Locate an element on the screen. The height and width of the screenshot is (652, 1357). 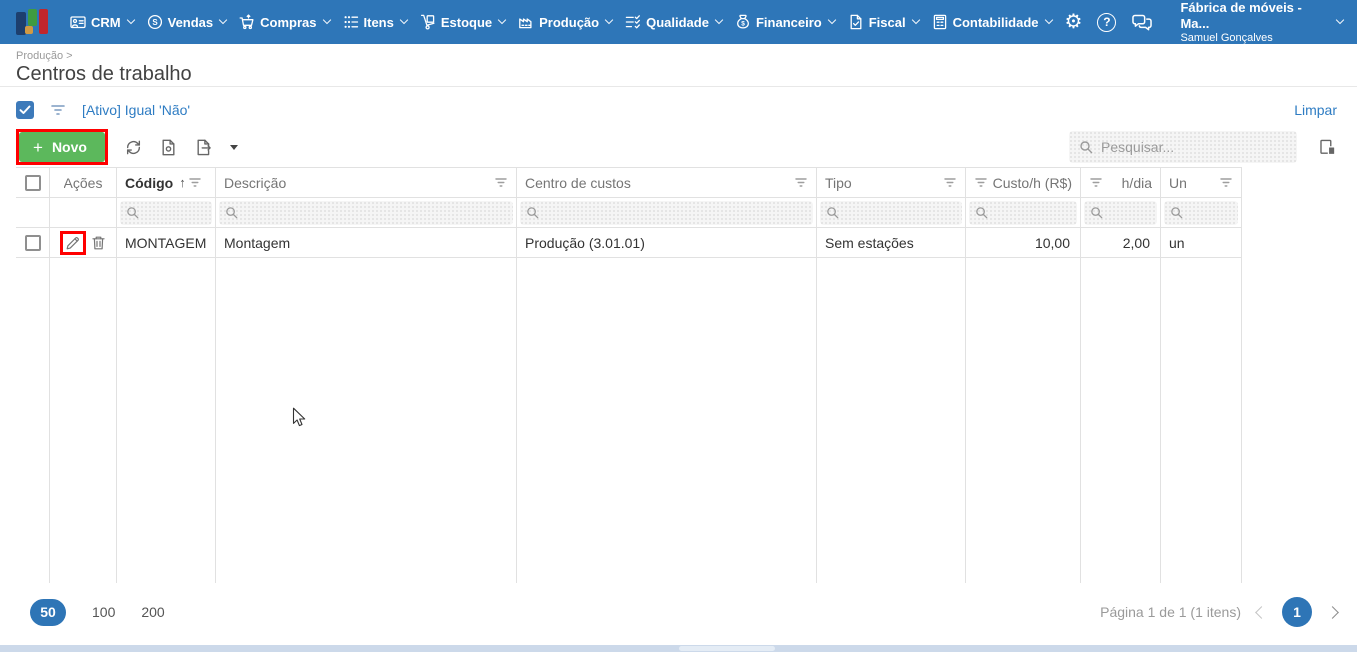
cell-centro-de-custos: Produção (3.01.01) is located at coordinates (667, 242).